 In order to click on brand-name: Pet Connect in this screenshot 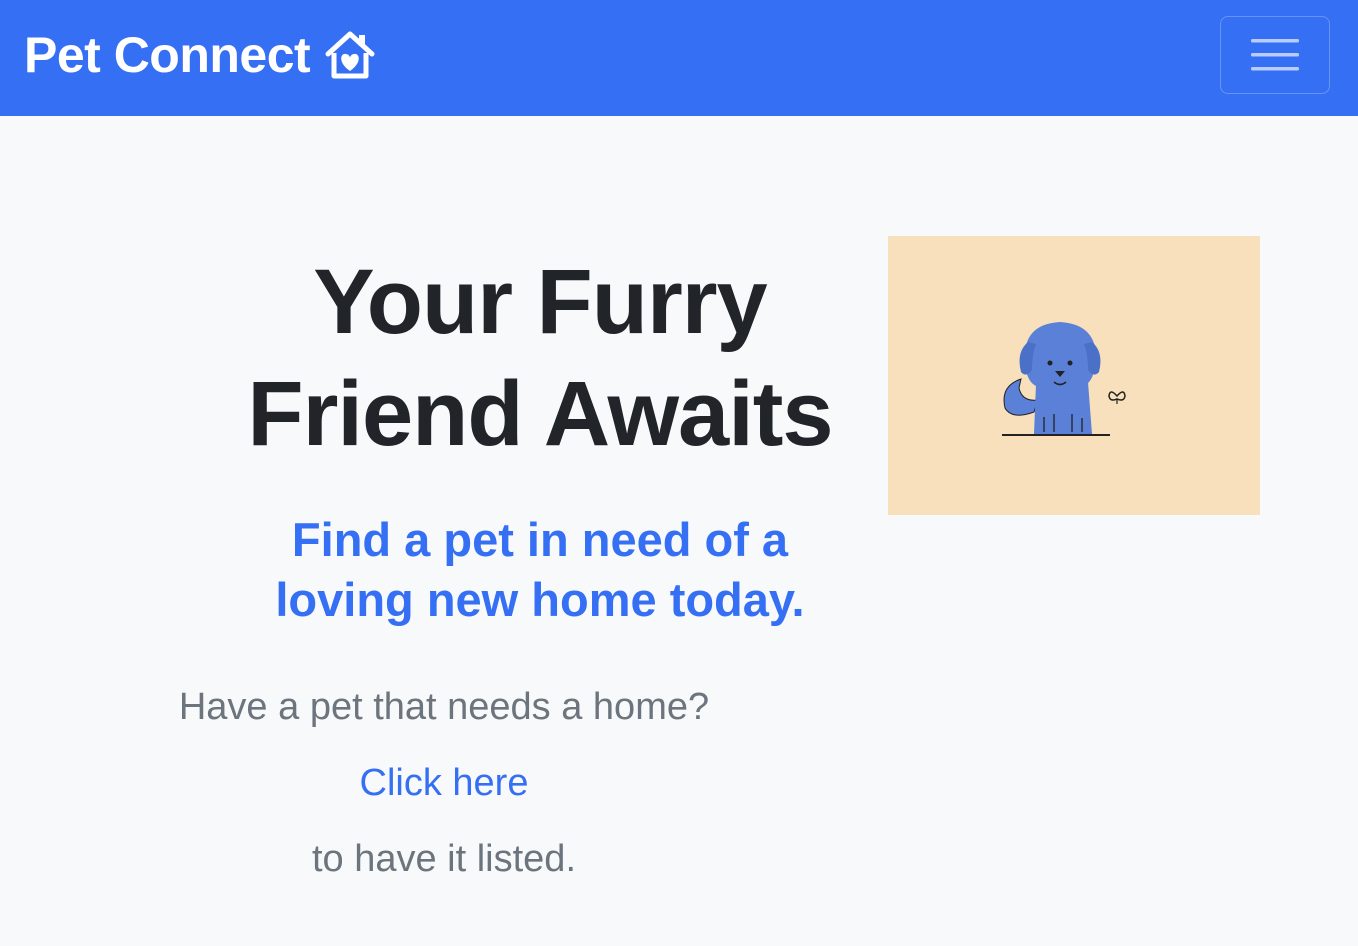, I will do `click(167, 55)`.